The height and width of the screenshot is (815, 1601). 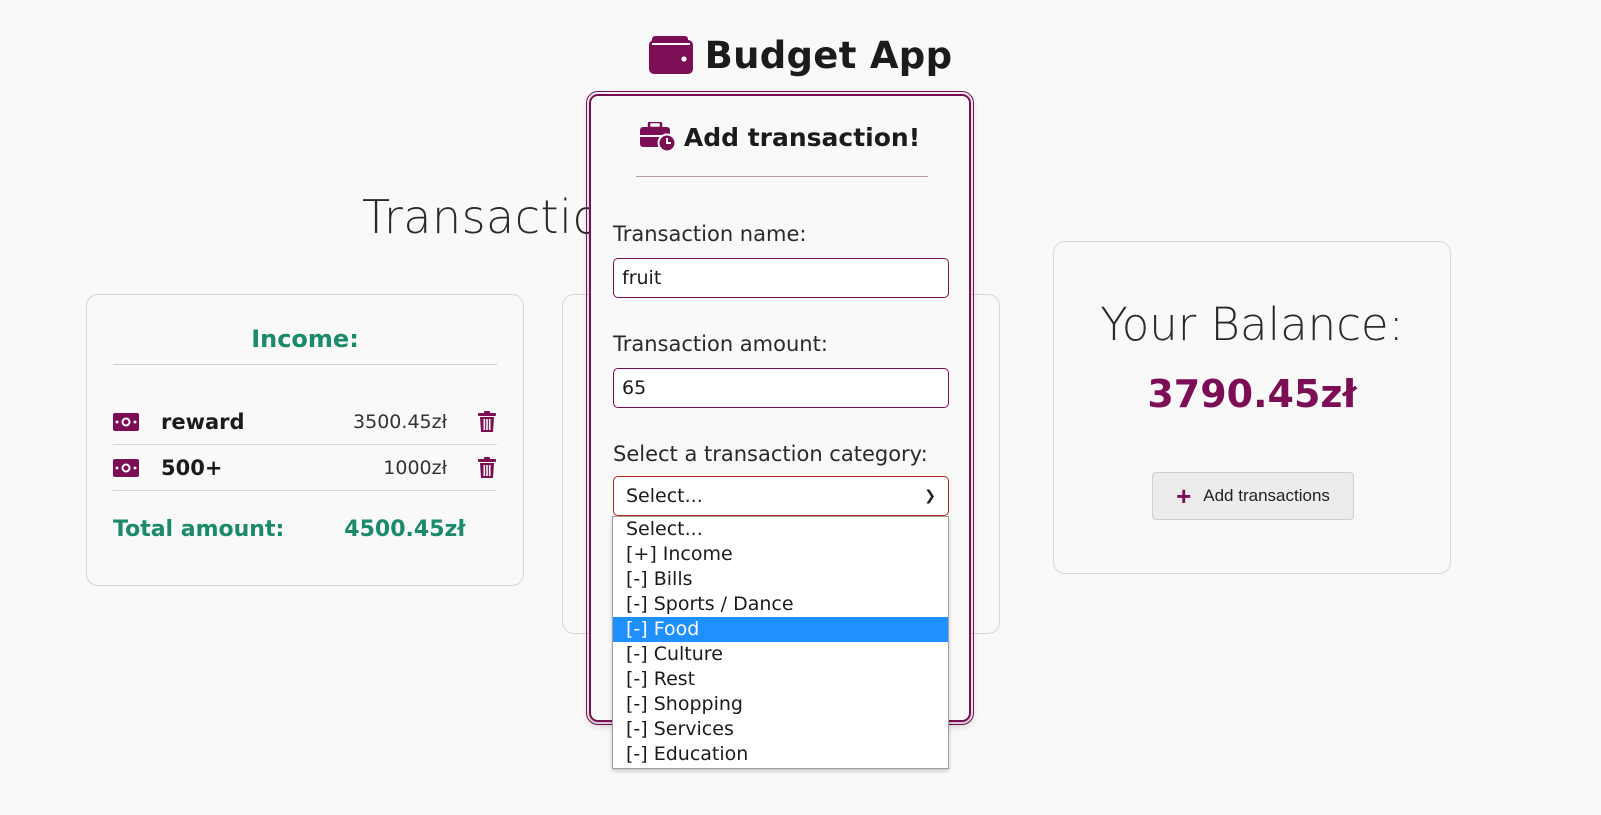 What do you see at coordinates (781, 278) in the screenshot?
I see `transaction-name-input: fruit` at bounding box center [781, 278].